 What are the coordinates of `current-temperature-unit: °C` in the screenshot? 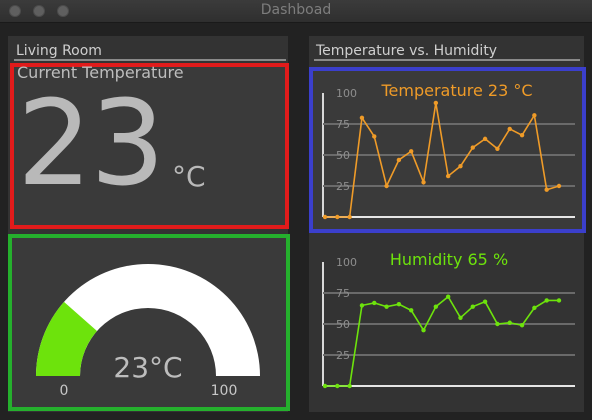 It's located at (189, 176).